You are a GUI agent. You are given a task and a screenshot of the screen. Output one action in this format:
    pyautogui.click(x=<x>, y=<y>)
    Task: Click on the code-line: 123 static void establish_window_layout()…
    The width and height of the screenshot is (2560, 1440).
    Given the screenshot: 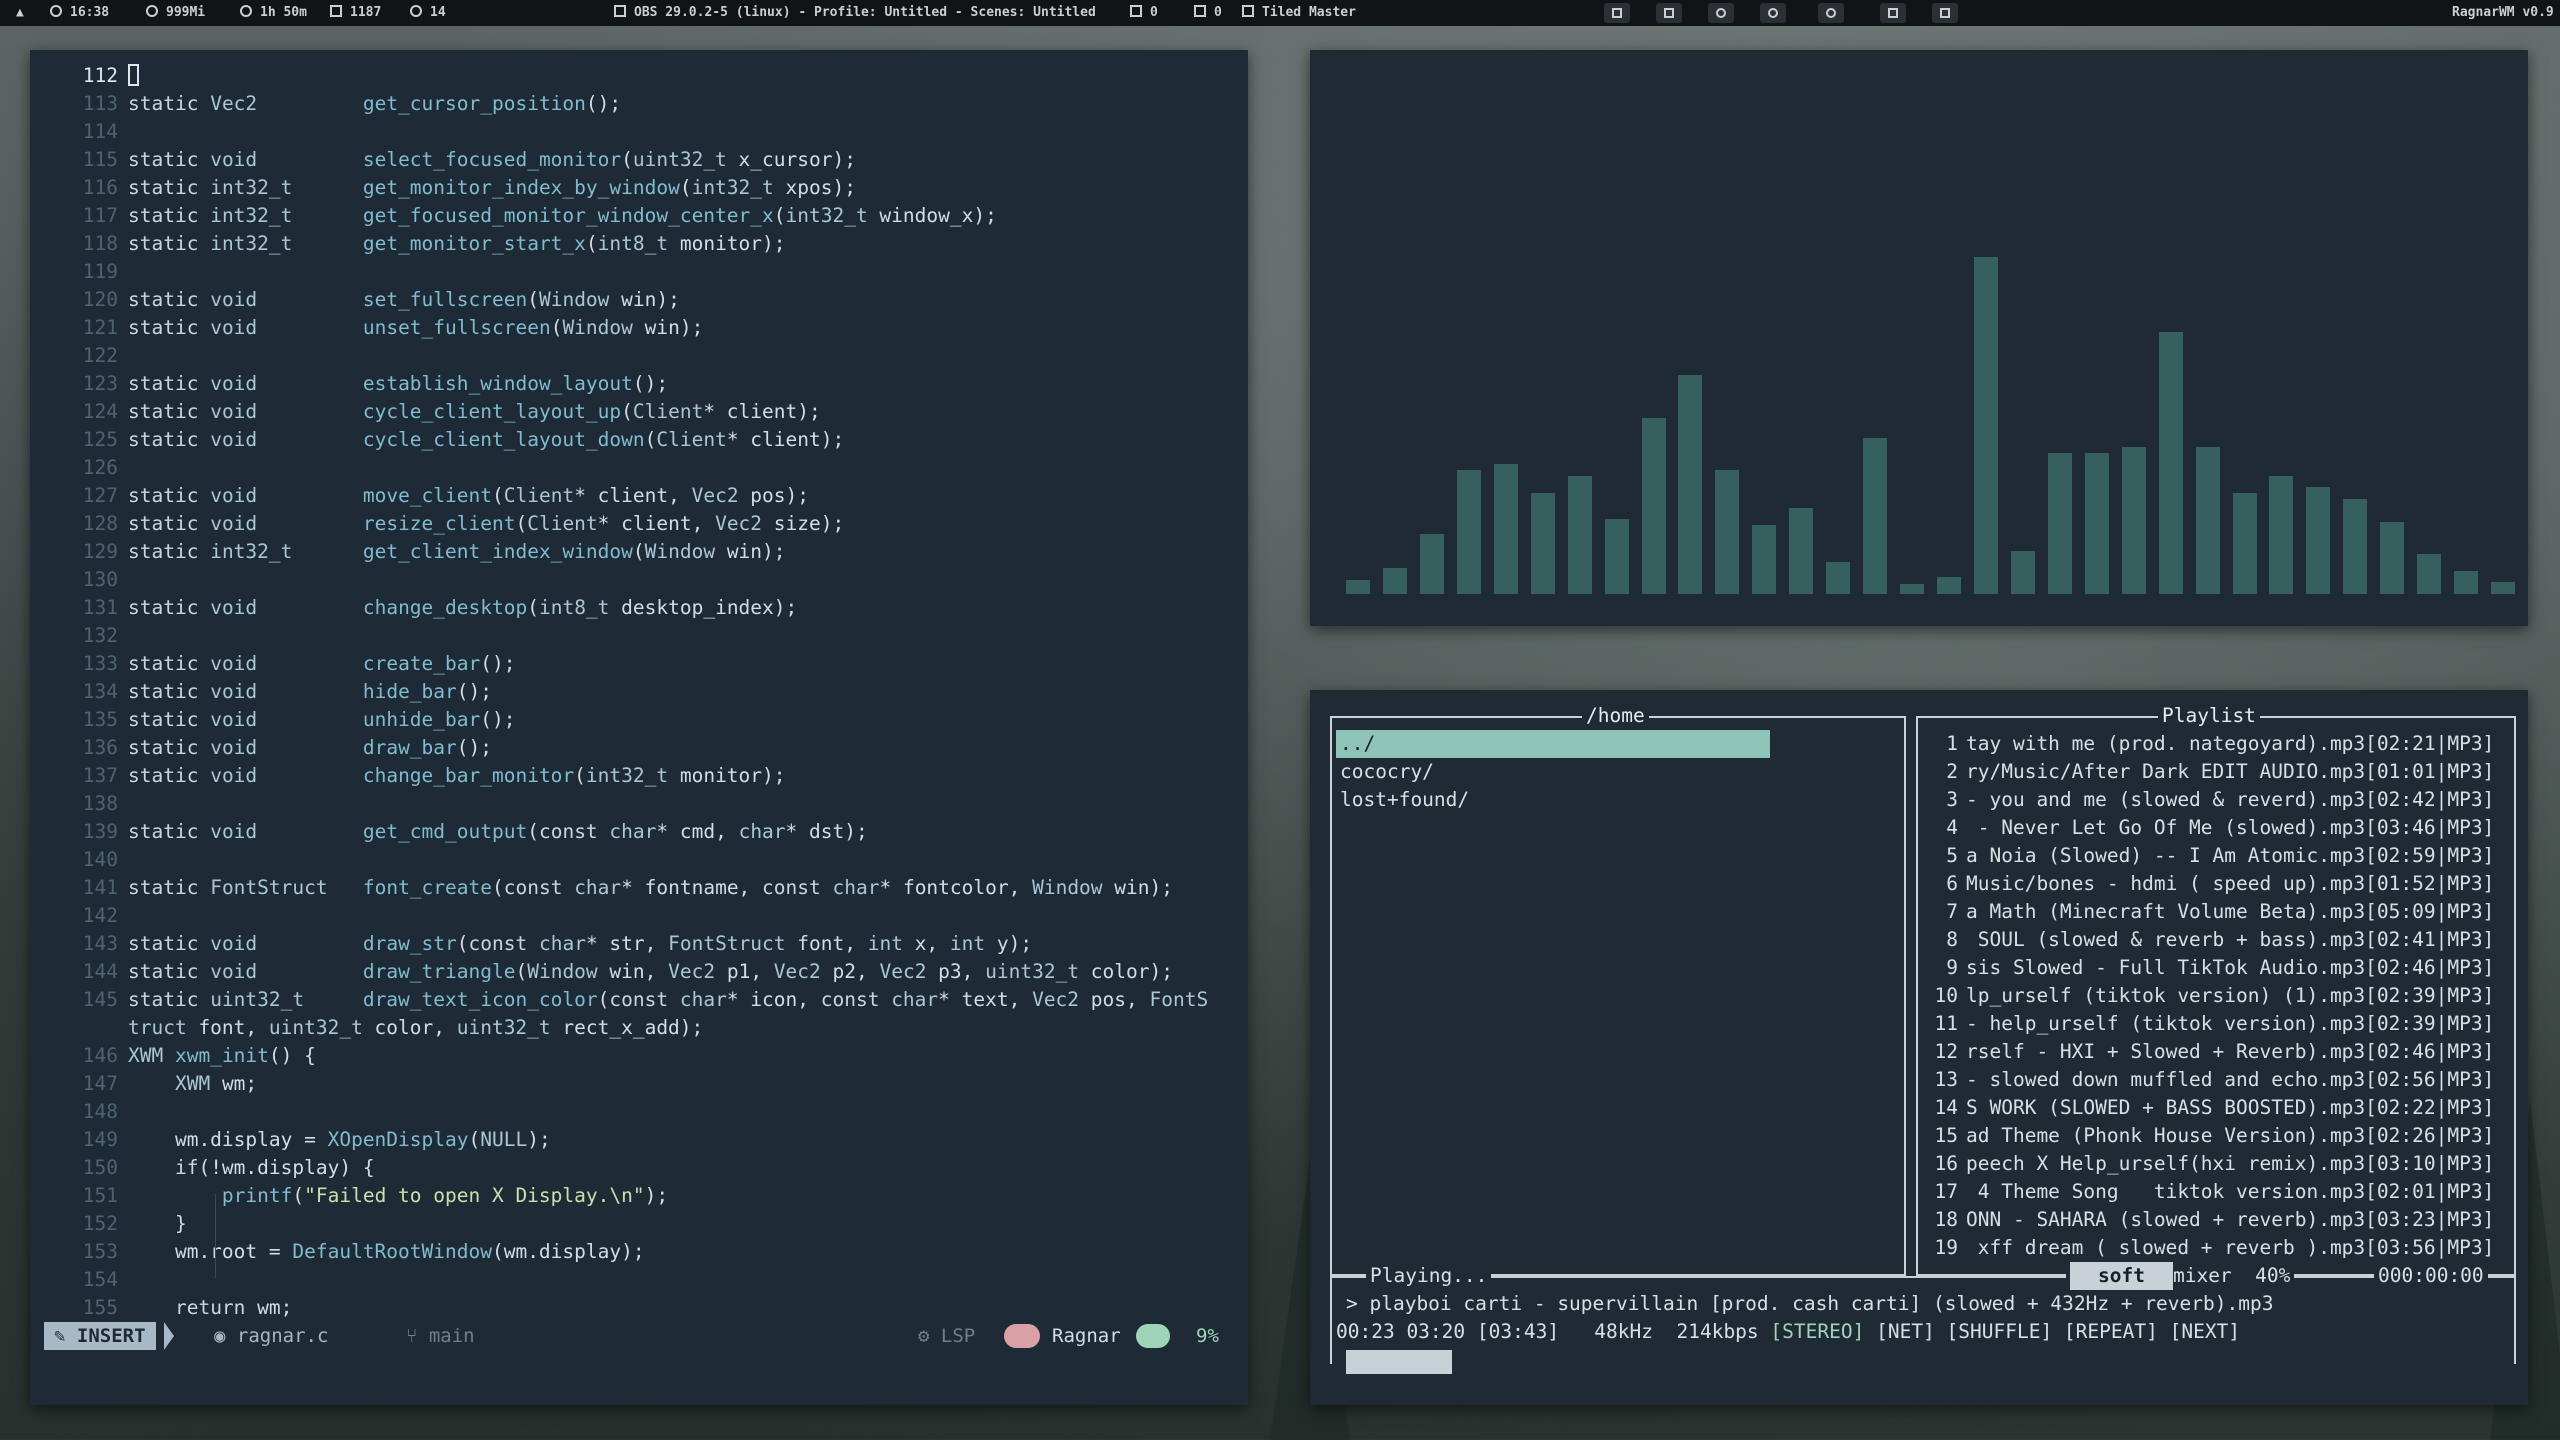 What is the action you would take?
    pyautogui.click(x=639, y=384)
    